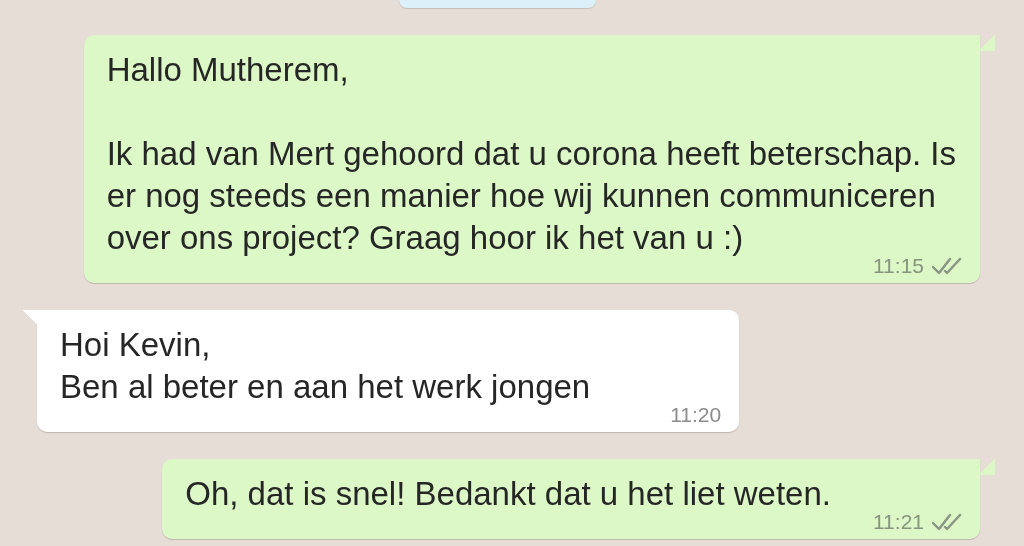 The height and width of the screenshot is (546, 1024). Describe the element at coordinates (508, 493) in the screenshot. I see `message-text: Oh, dat is snel! Bedankt dat u het liet weten.` at that location.